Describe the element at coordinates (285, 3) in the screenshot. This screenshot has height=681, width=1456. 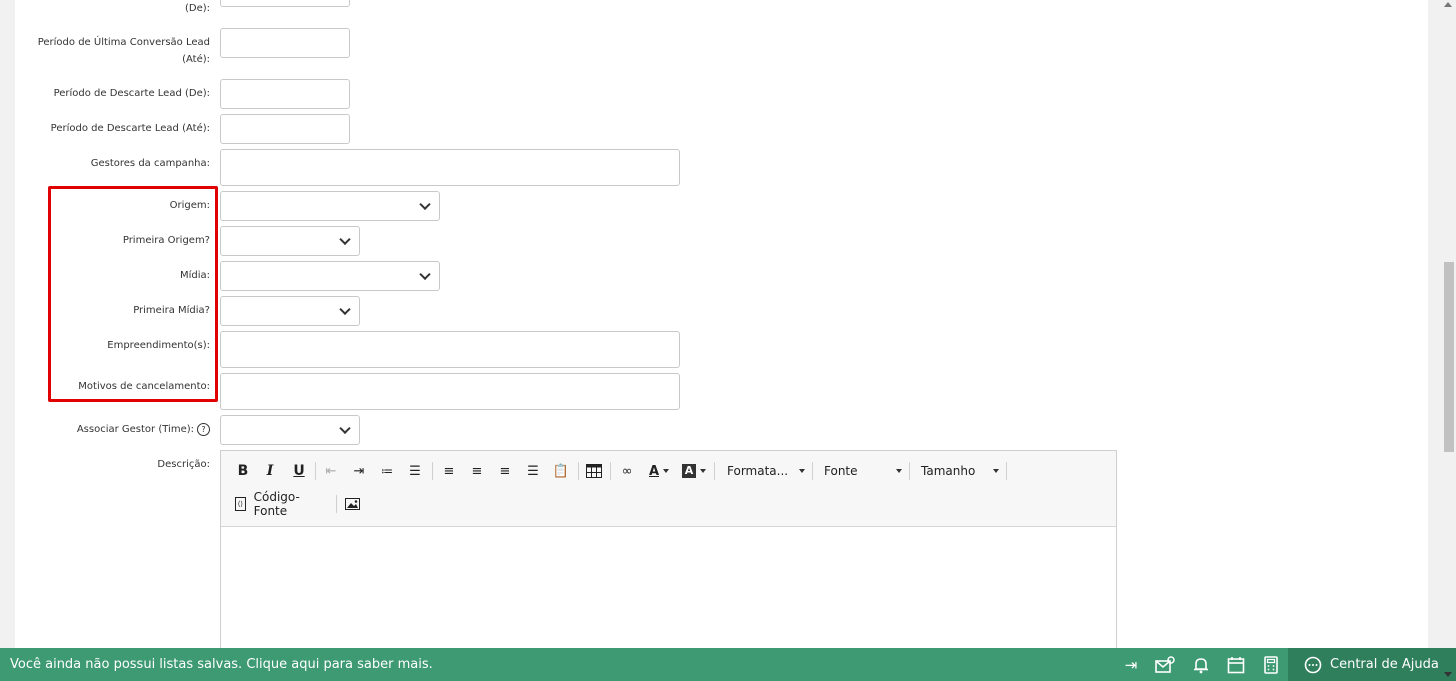
I see `period-last-conversion-from-input` at that location.